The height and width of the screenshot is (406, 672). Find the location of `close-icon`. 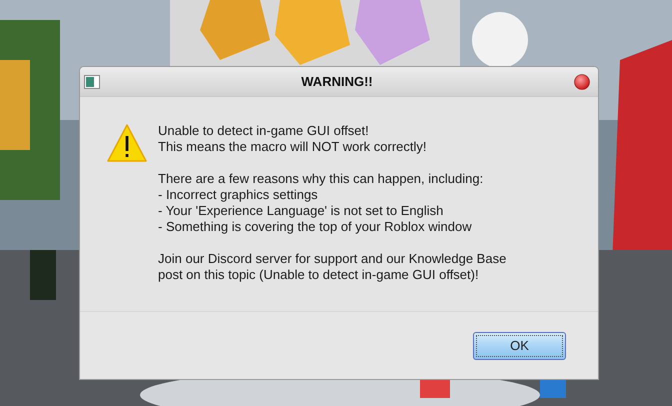

close-icon is located at coordinates (582, 82).